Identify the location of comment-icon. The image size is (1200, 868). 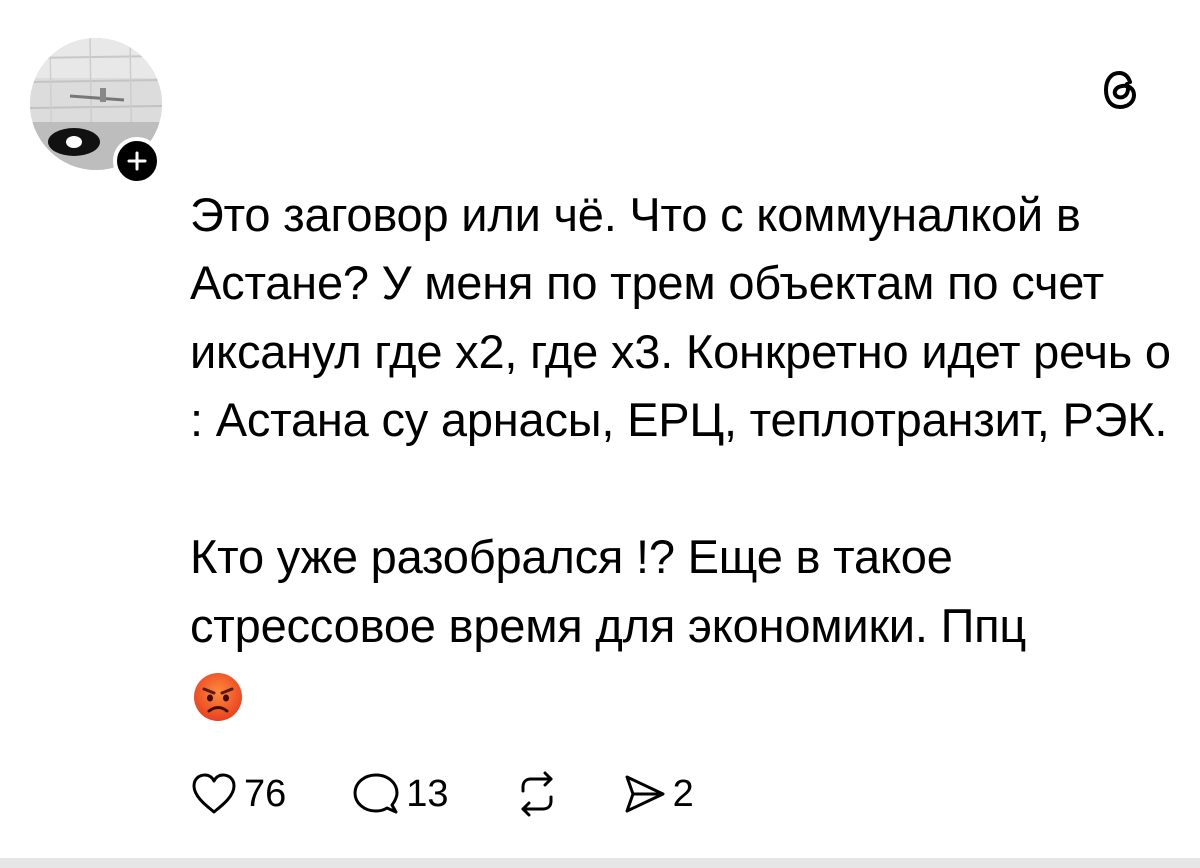
(376, 793).